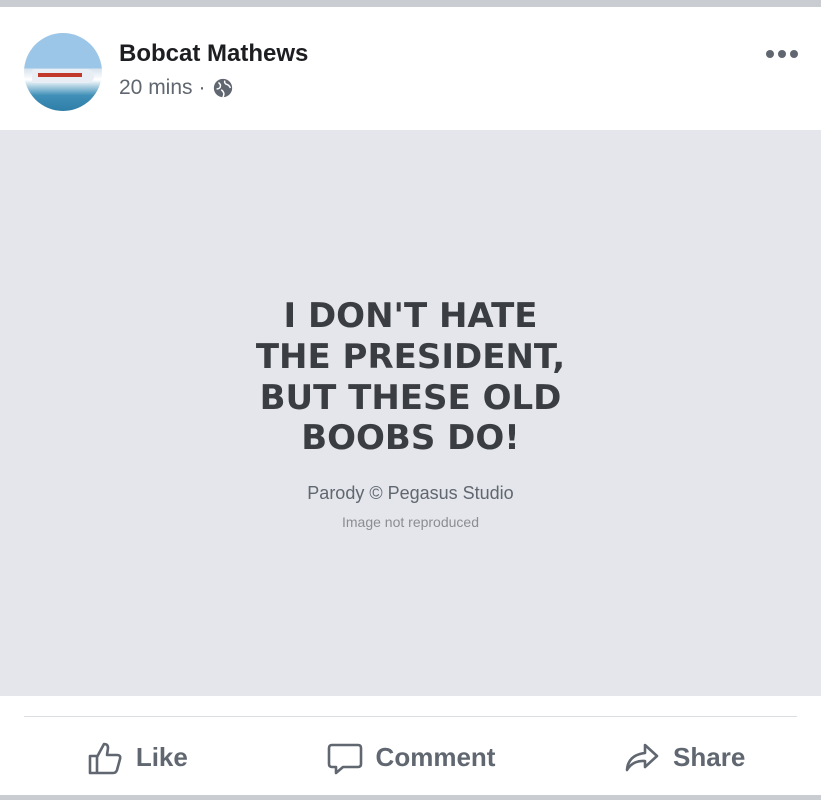 The image size is (821, 800). I want to click on image-caption-line-2: THE PRESIDENT,, so click(410, 356).